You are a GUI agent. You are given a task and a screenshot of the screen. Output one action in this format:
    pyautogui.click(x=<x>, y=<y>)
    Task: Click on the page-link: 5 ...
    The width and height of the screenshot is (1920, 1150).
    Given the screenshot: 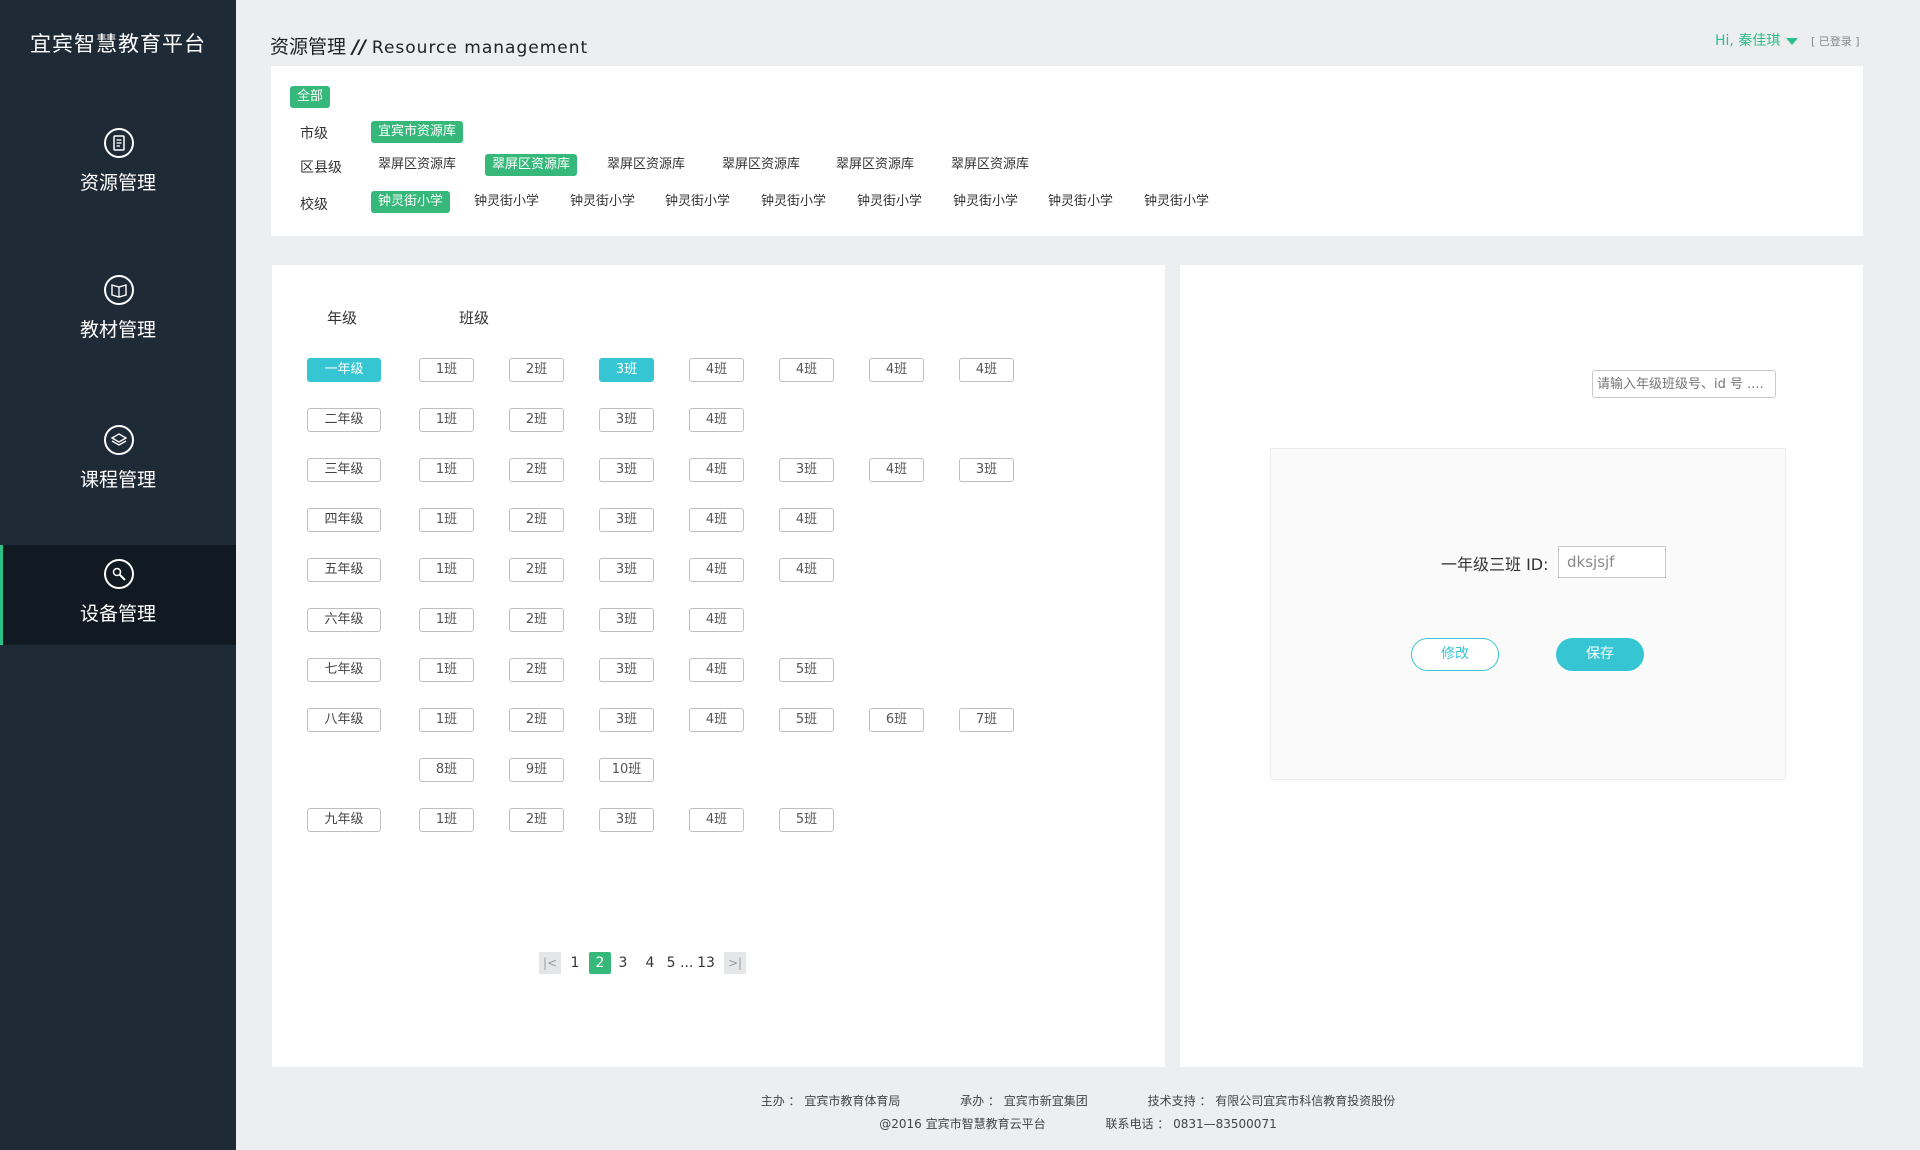 What is the action you would take?
    pyautogui.click(x=680, y=963)
    